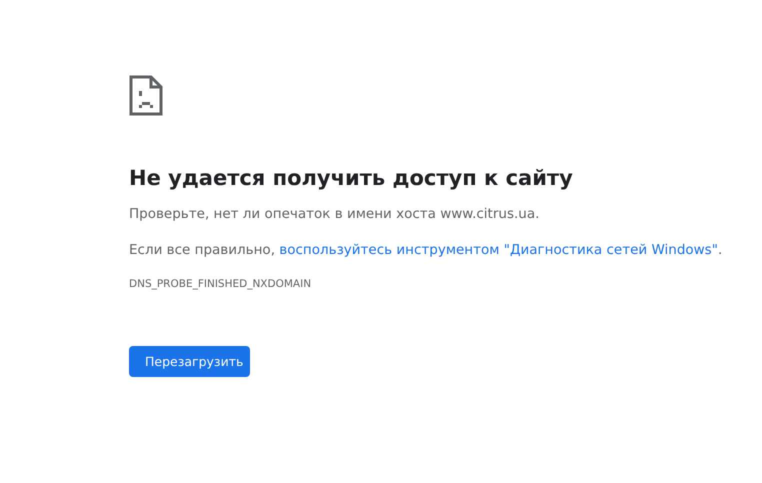  What do you see at coordinates (334, 214) in the screenshot?
I see `hint-text: Проверьте, нет ли опечаток в имени хоста www.citrus.ua.` at bounding box center [334, 214].